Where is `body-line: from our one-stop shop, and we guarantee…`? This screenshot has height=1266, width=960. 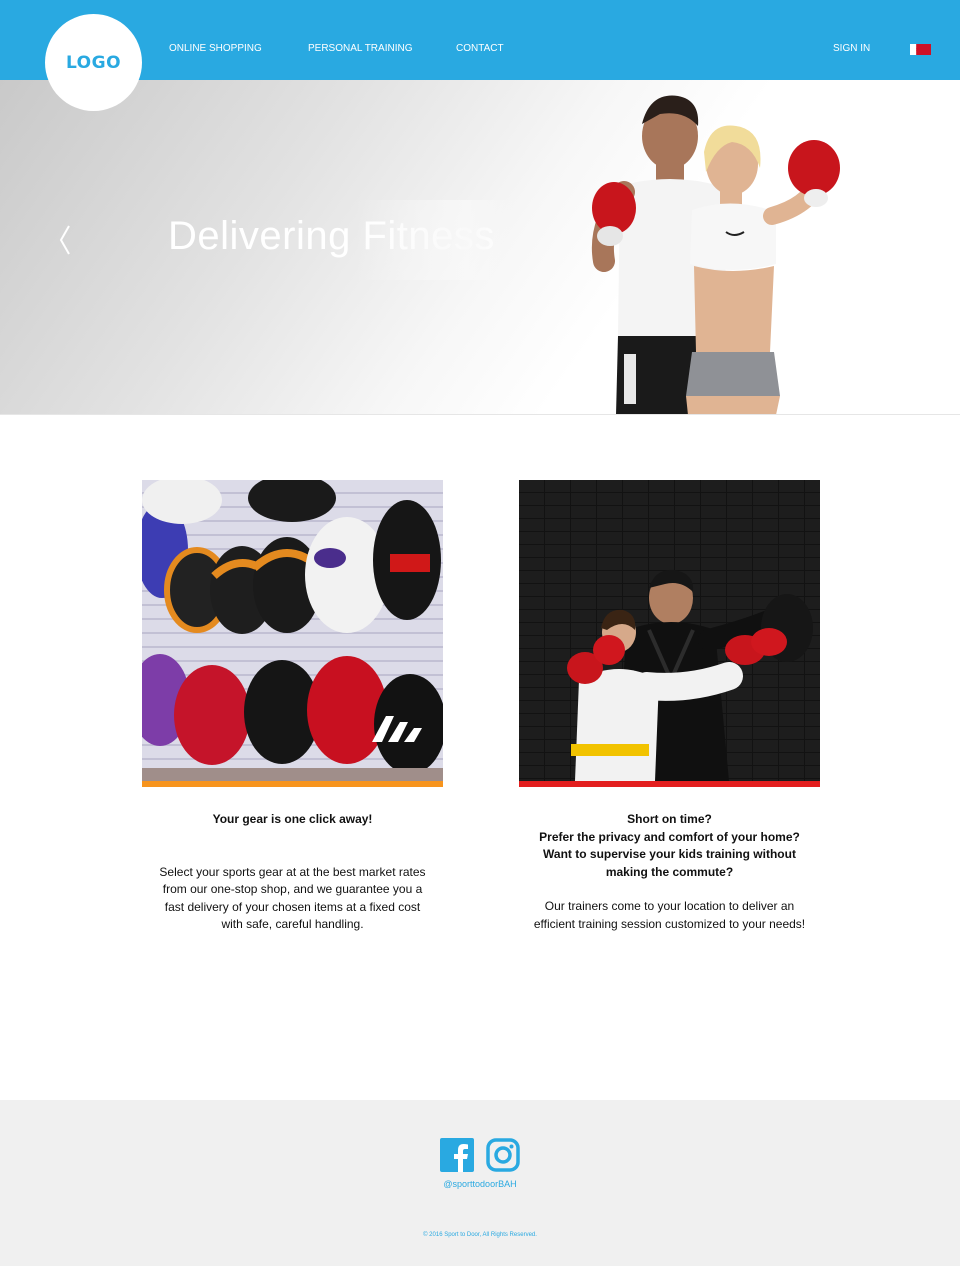 body-line: from our one-stop shop, and we guarantee… is located at coordinates (292, 889).